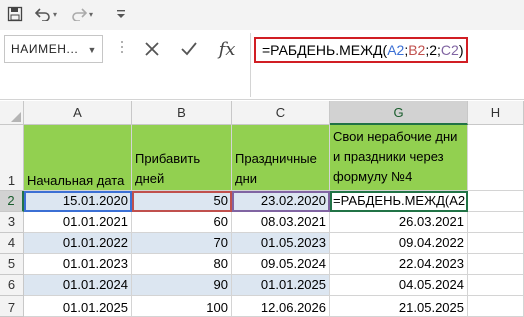  What do you see at coordinates (399, 306) in the screenshot?
I see `cell-g7: 21.05.2025` at bounding box center [399, 306].